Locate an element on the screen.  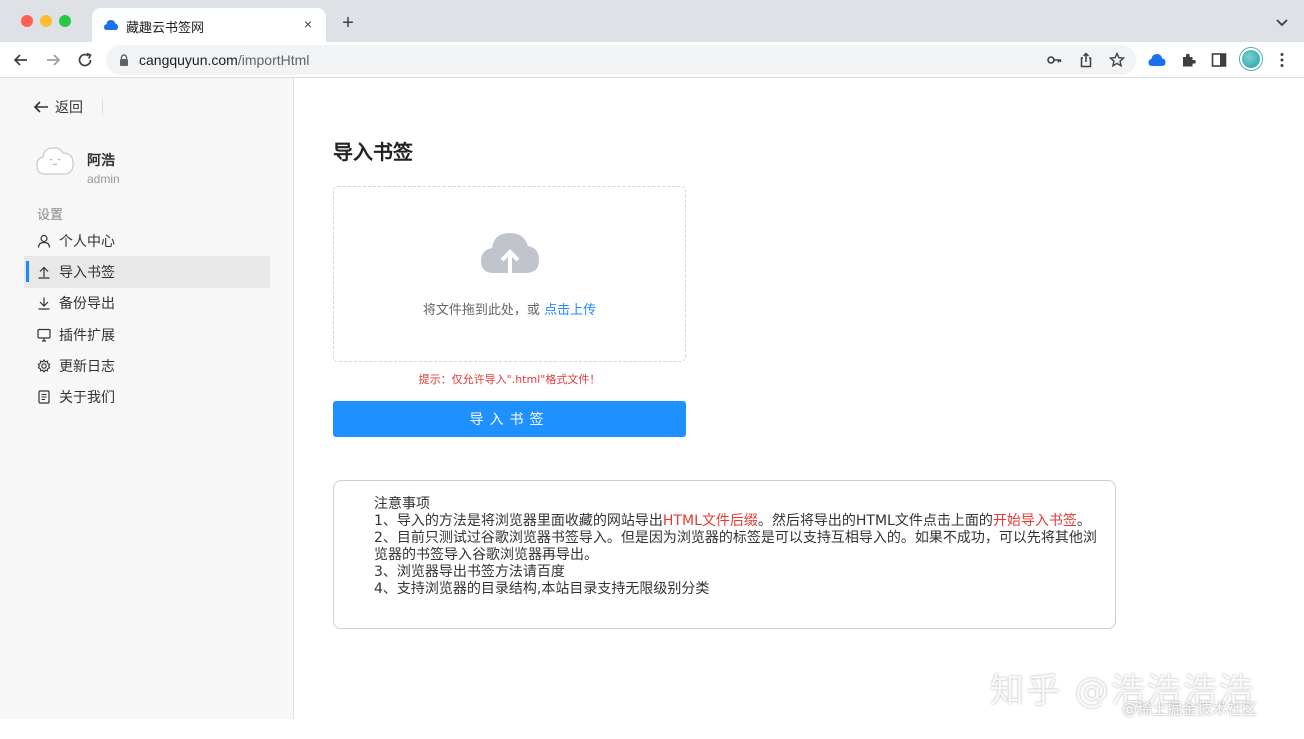
notes-highlight: 开始导入书签 is located at coordinates (1034, 521).